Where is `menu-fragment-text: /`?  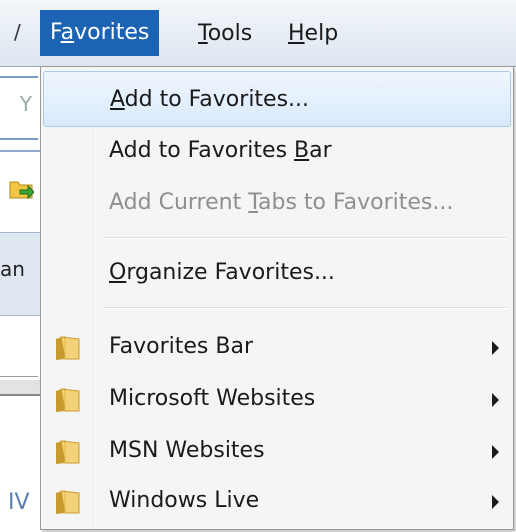 menu-fragment-text: / is located at coordinates (17, 32).